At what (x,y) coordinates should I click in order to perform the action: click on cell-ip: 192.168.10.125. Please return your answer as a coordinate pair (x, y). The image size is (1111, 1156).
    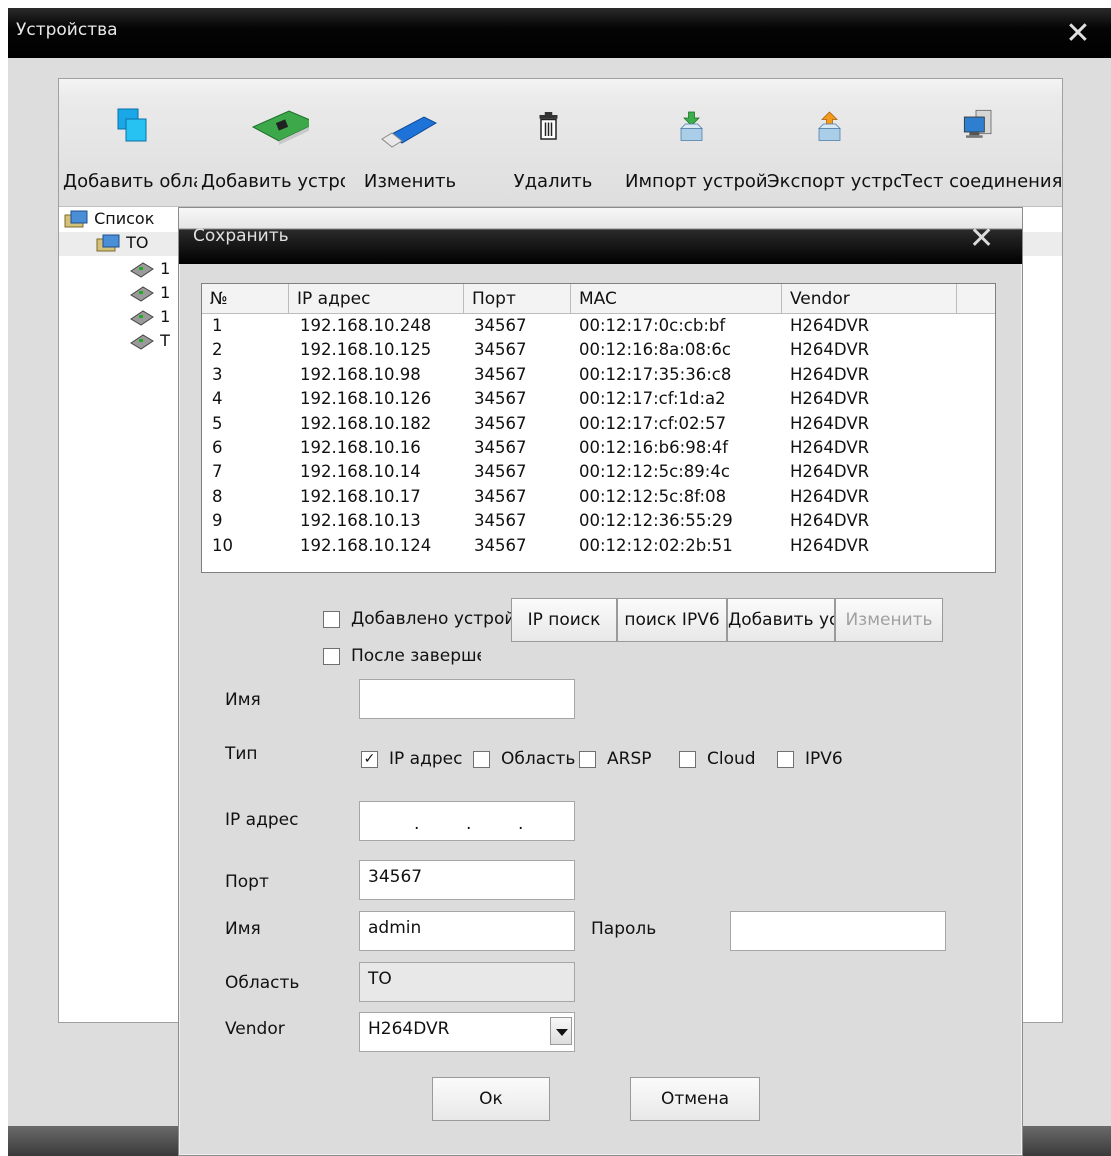
    Looking at the image, I should click on (366, 350).